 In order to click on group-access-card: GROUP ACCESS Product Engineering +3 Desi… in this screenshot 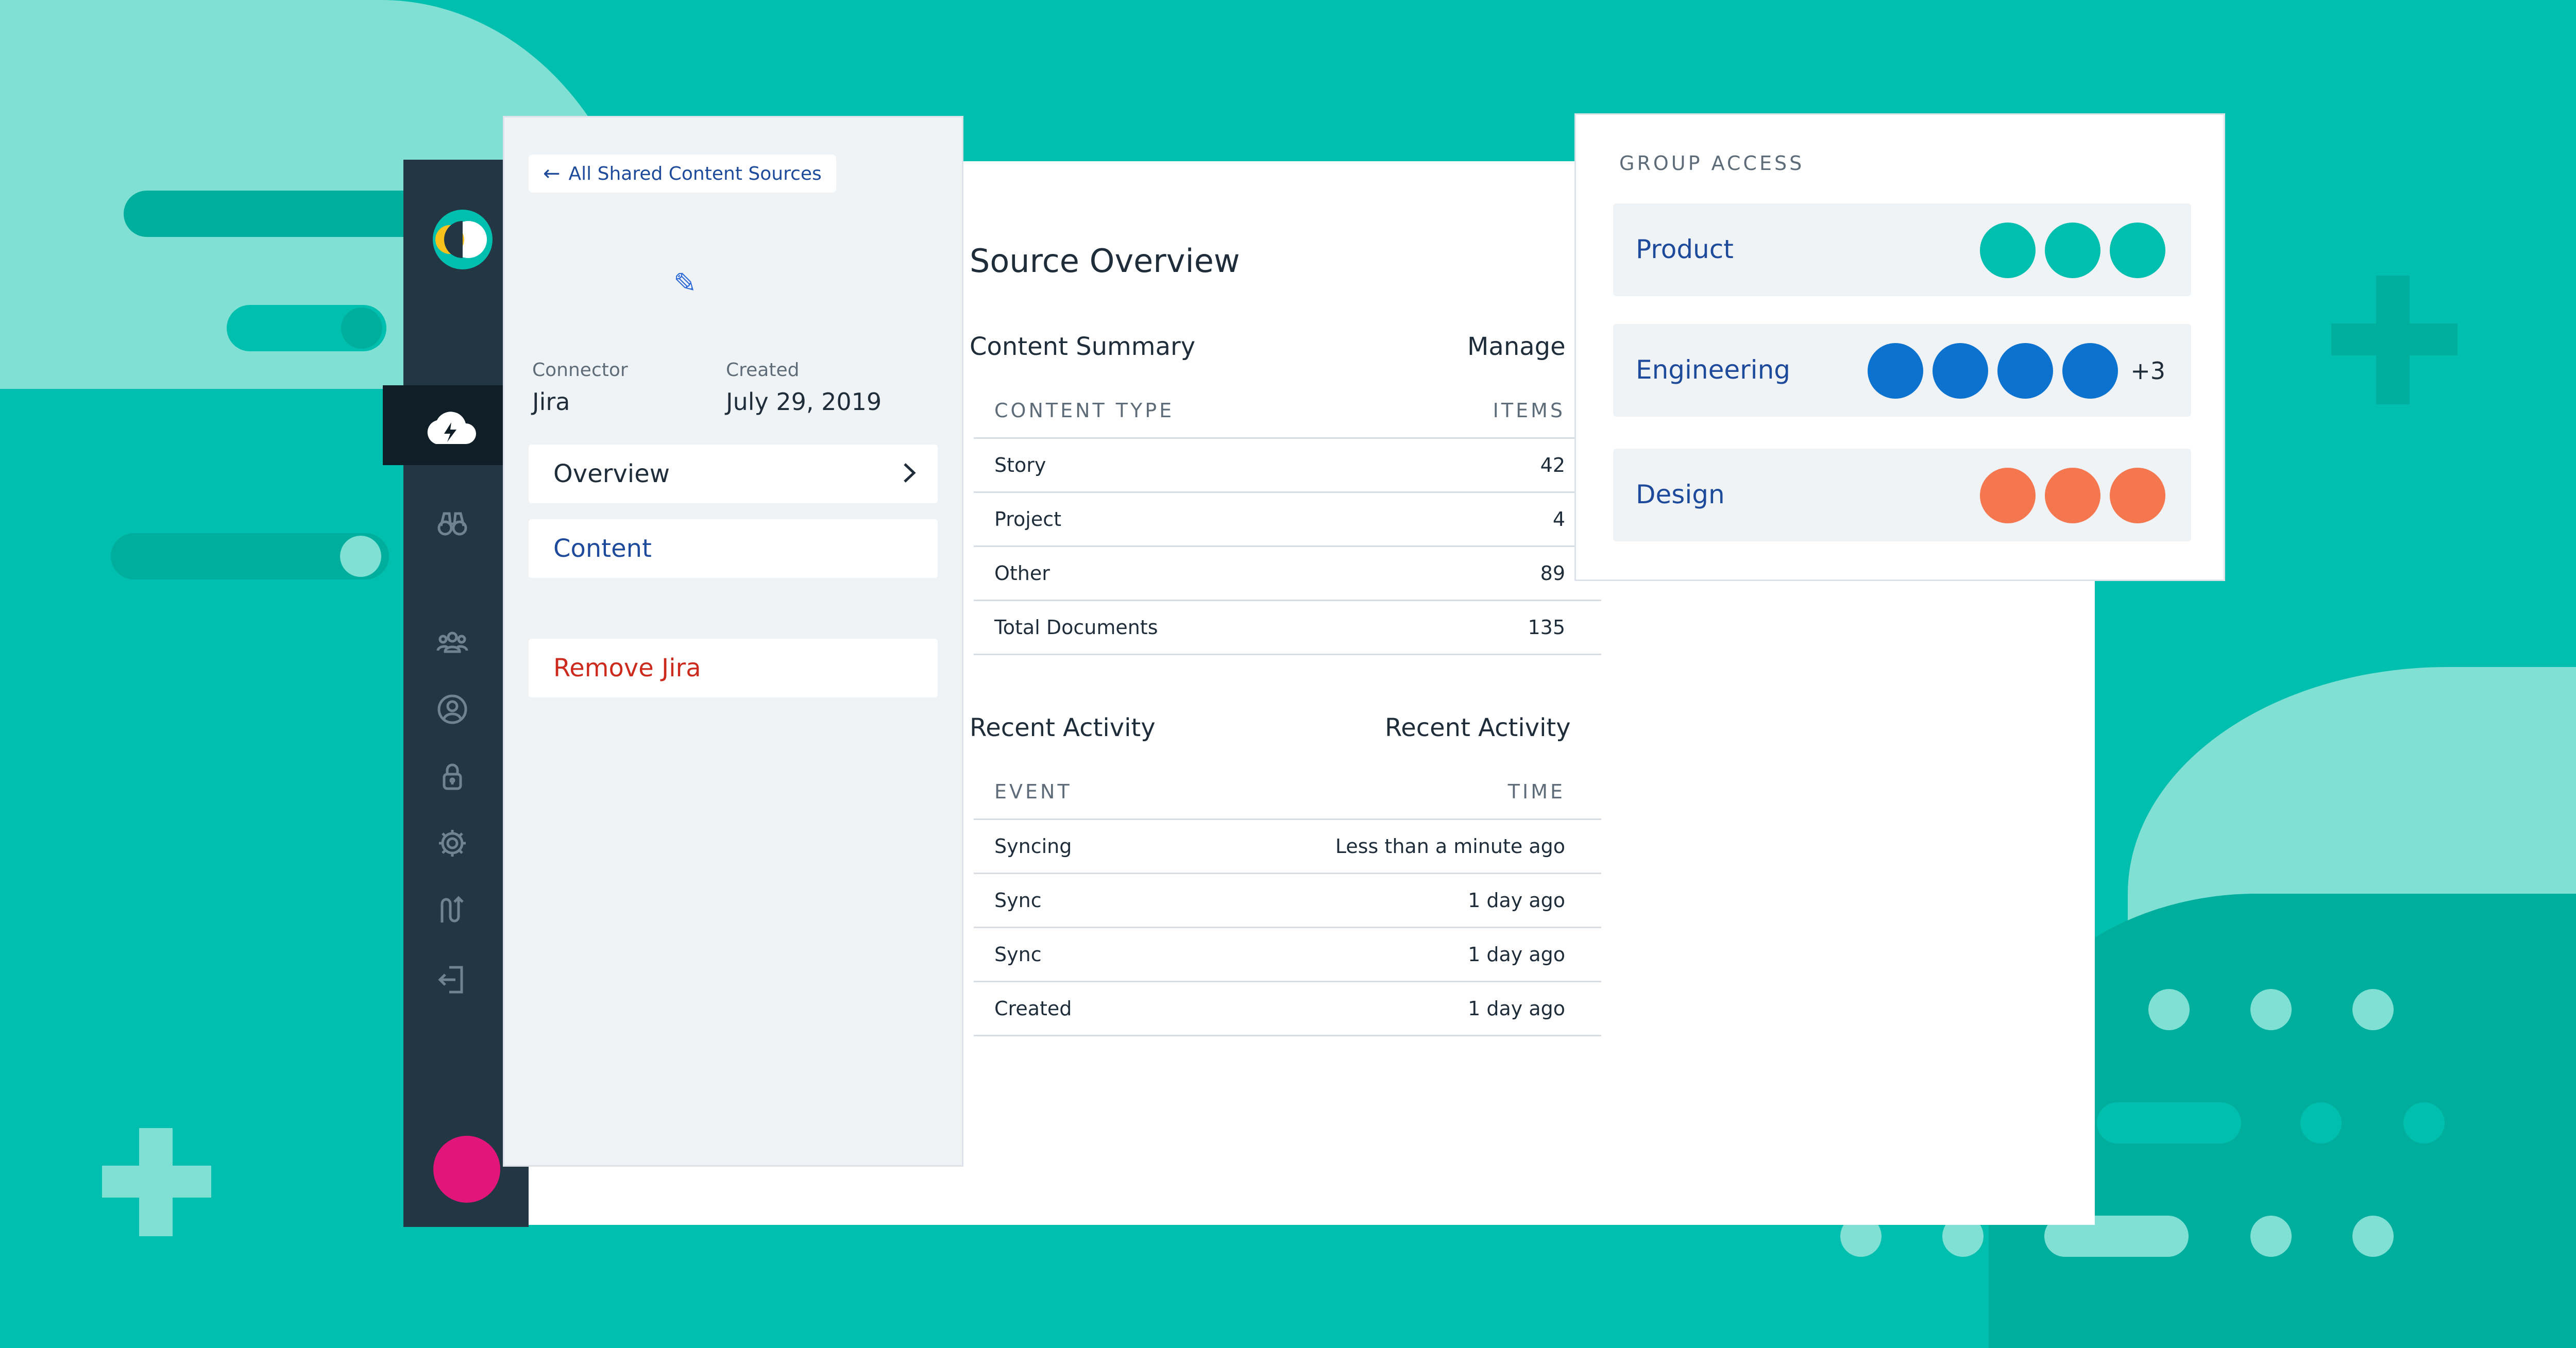, I will do `click(1899, 347)`.